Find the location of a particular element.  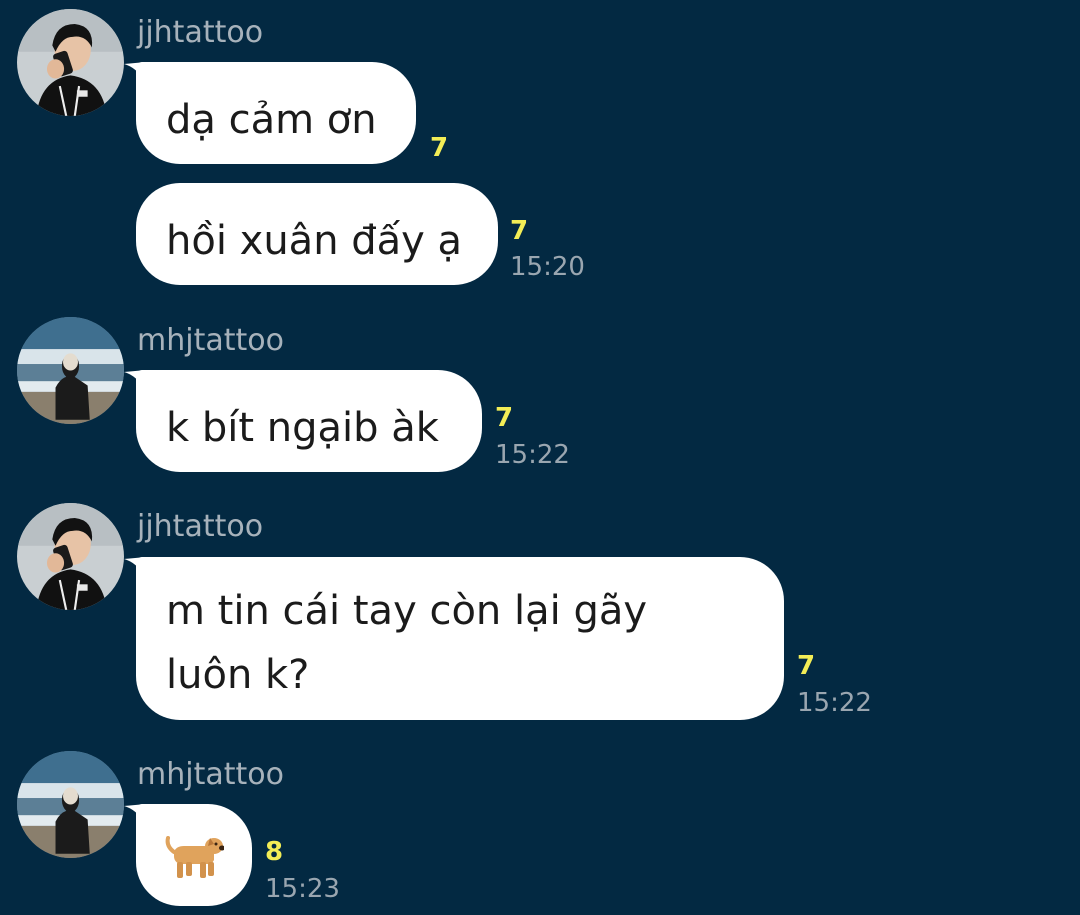

message-timestamp: 15:20 is located at coordinates (547, 267).